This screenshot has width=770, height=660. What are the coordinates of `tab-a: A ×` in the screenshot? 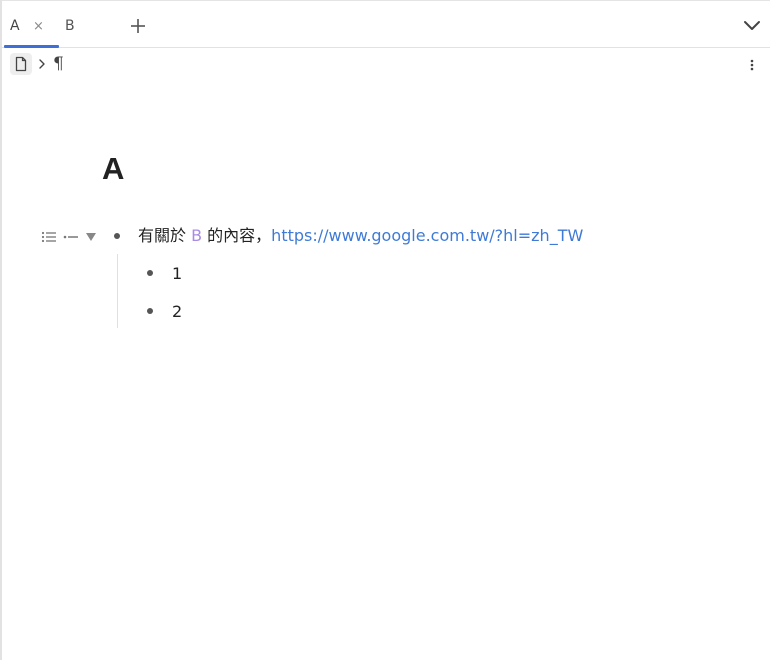 It's located at (27, 26).